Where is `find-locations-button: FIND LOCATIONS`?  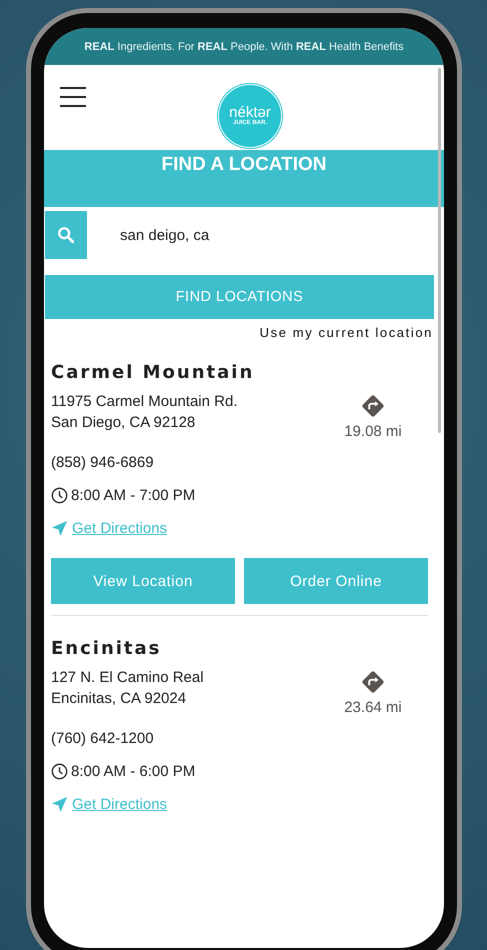
find-locations-button: FIND LOCATIONS is located at coordinates (239, 297).